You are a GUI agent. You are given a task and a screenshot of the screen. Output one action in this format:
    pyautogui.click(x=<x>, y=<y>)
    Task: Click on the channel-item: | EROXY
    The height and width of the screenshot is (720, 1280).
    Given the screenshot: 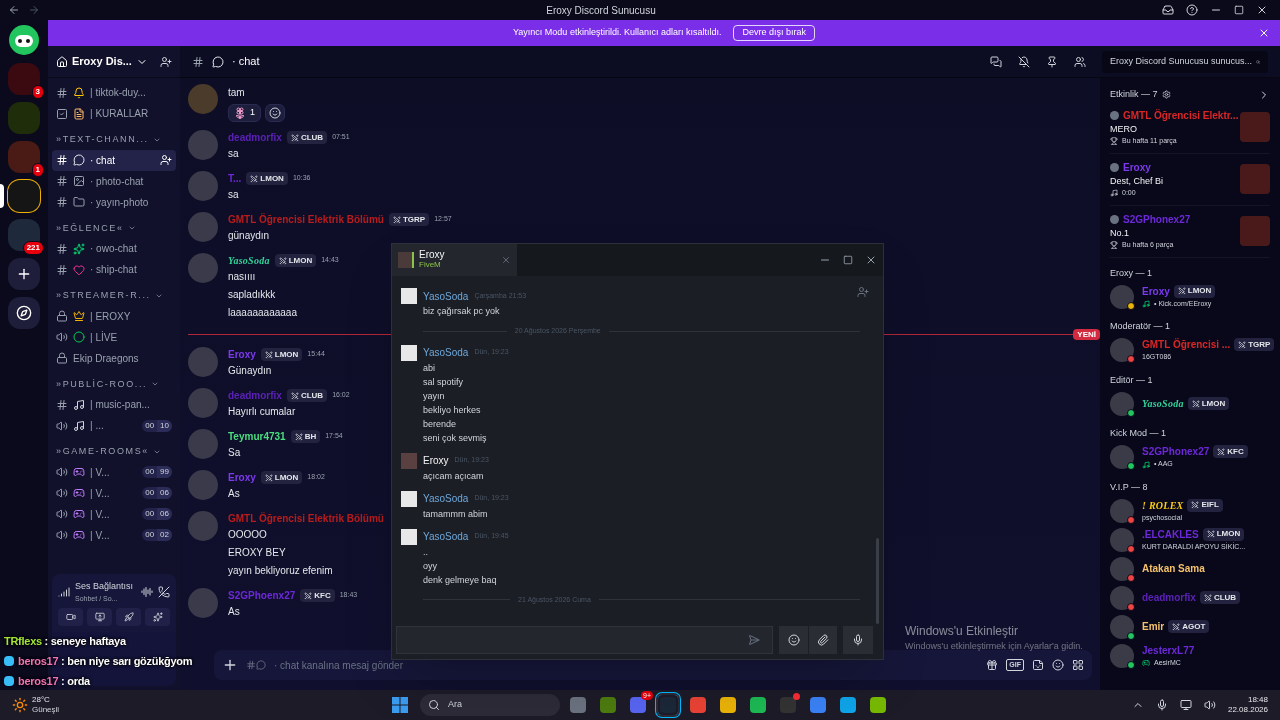 What is the action you would take?
    pyautogui.click(x=114, y=316)
    